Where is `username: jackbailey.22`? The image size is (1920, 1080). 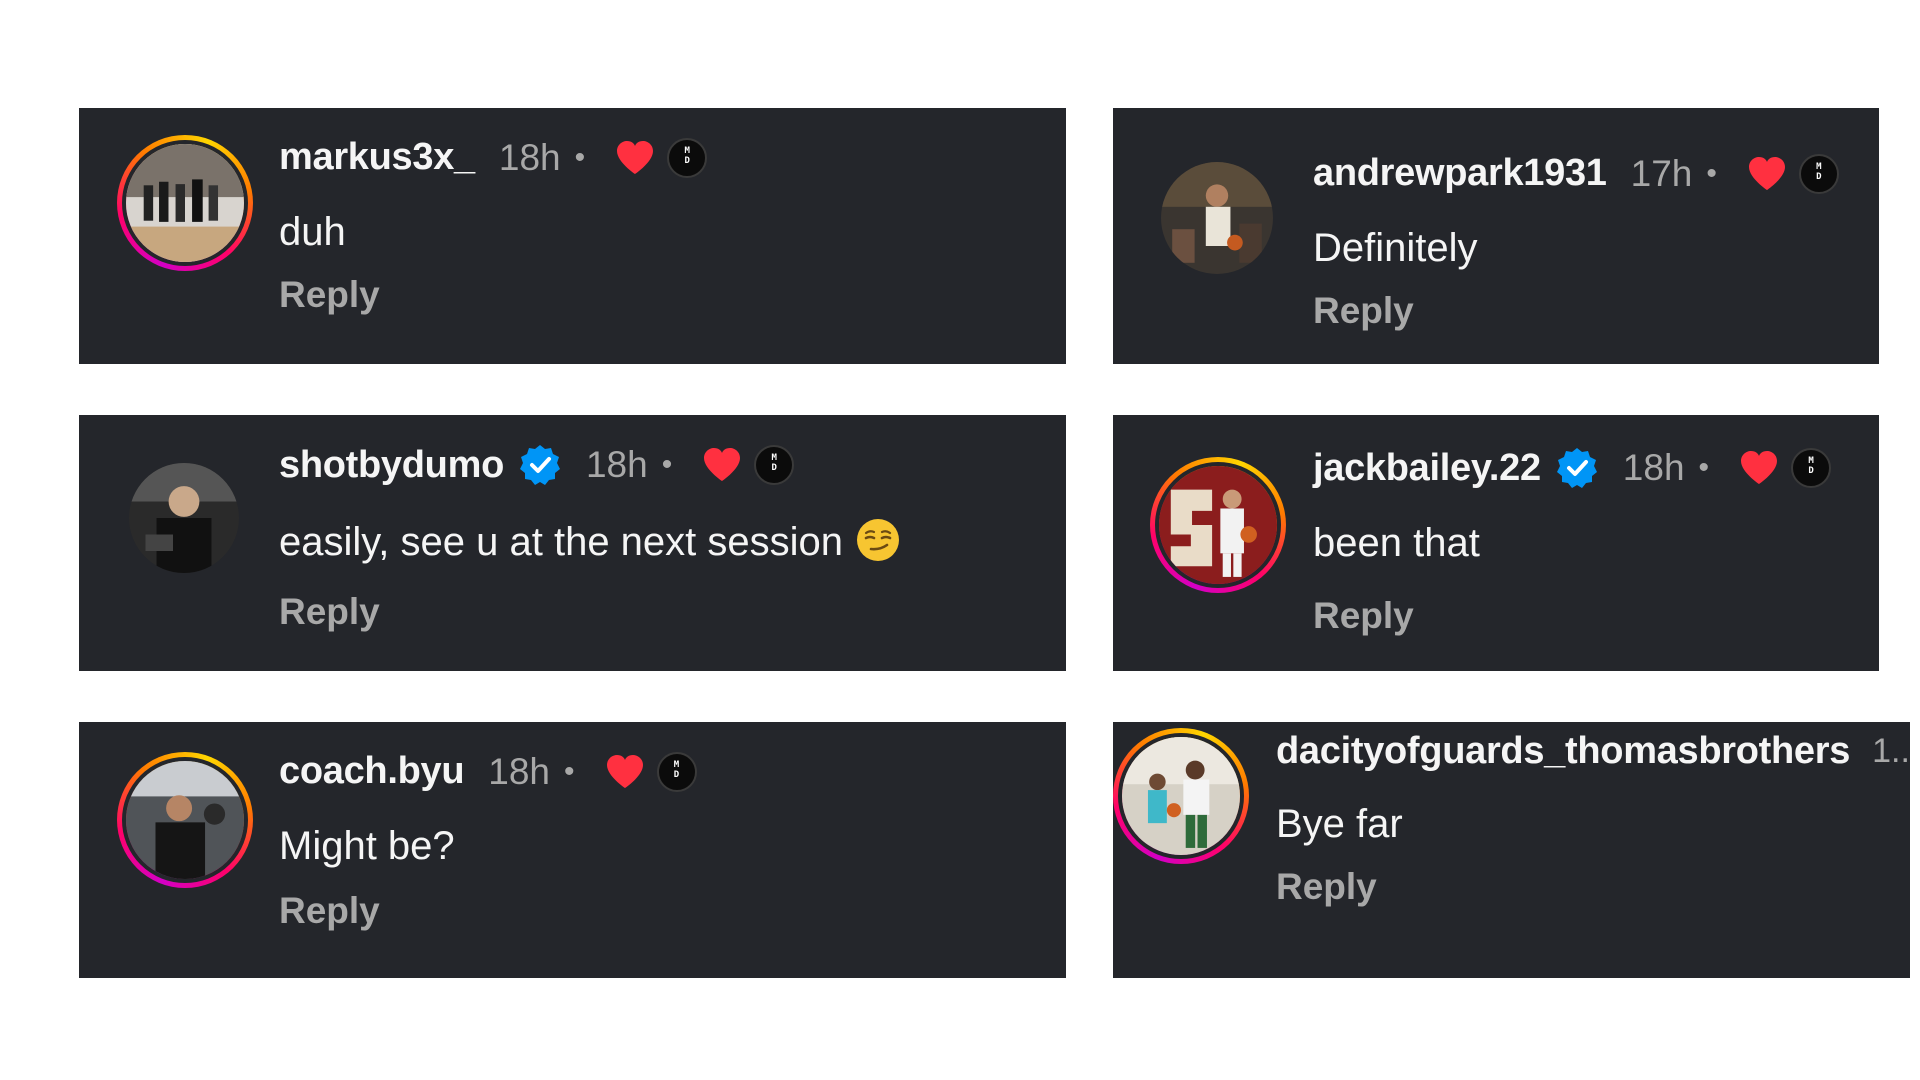
username: jackbailey.22 is located at coordinates (1427, 468).